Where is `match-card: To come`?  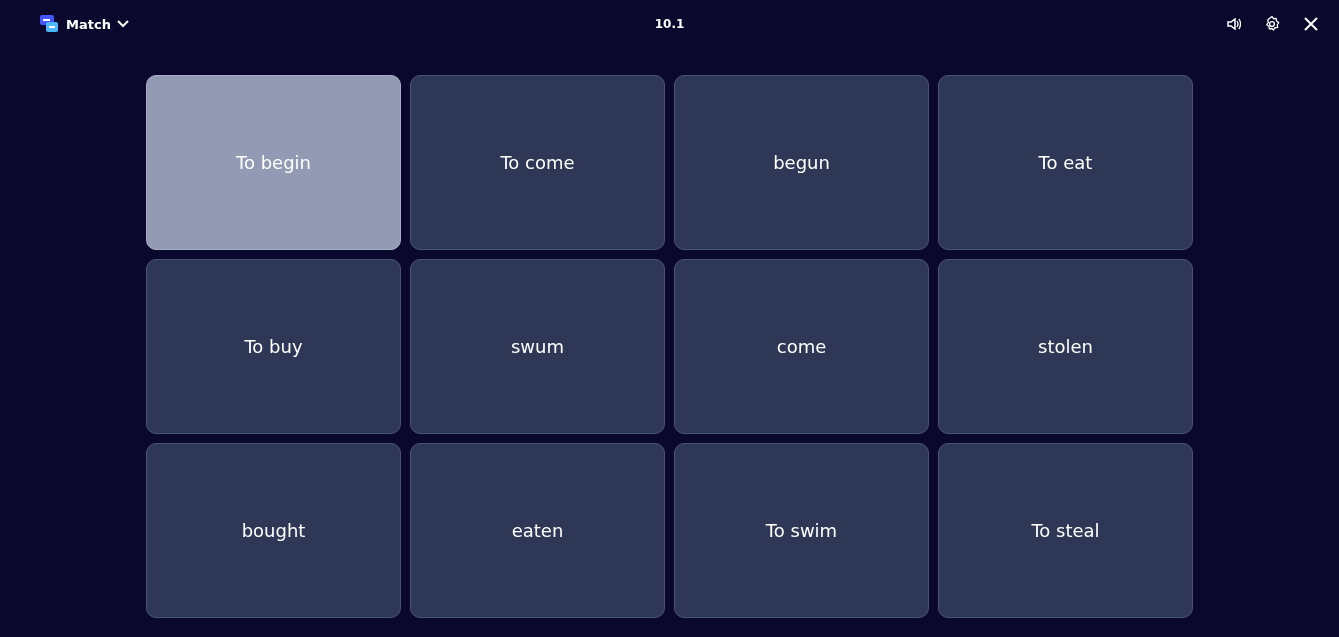
match-card: To come is located at coordinates (537, 162).